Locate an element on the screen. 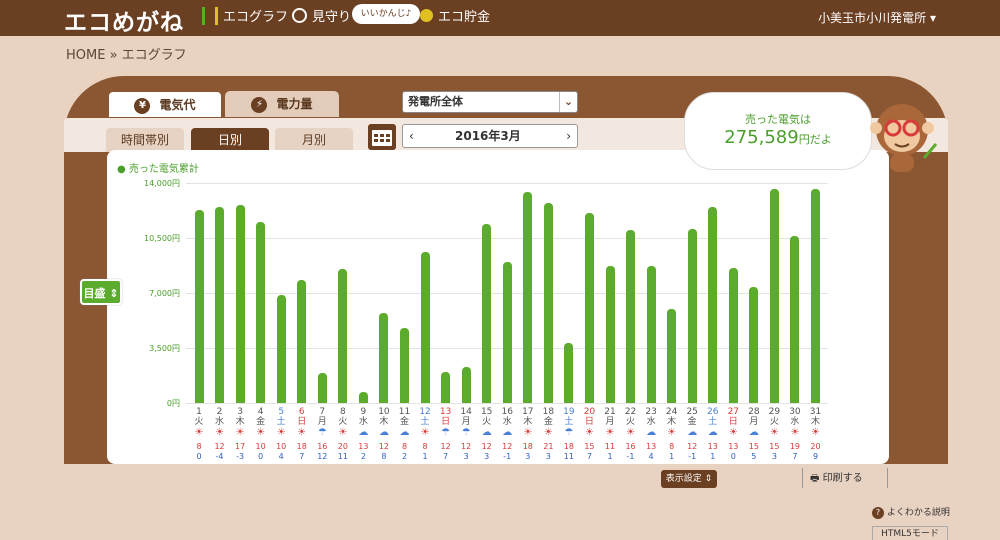  subtab-hourly: 時間帯別 is located at coordinates (145, 140).